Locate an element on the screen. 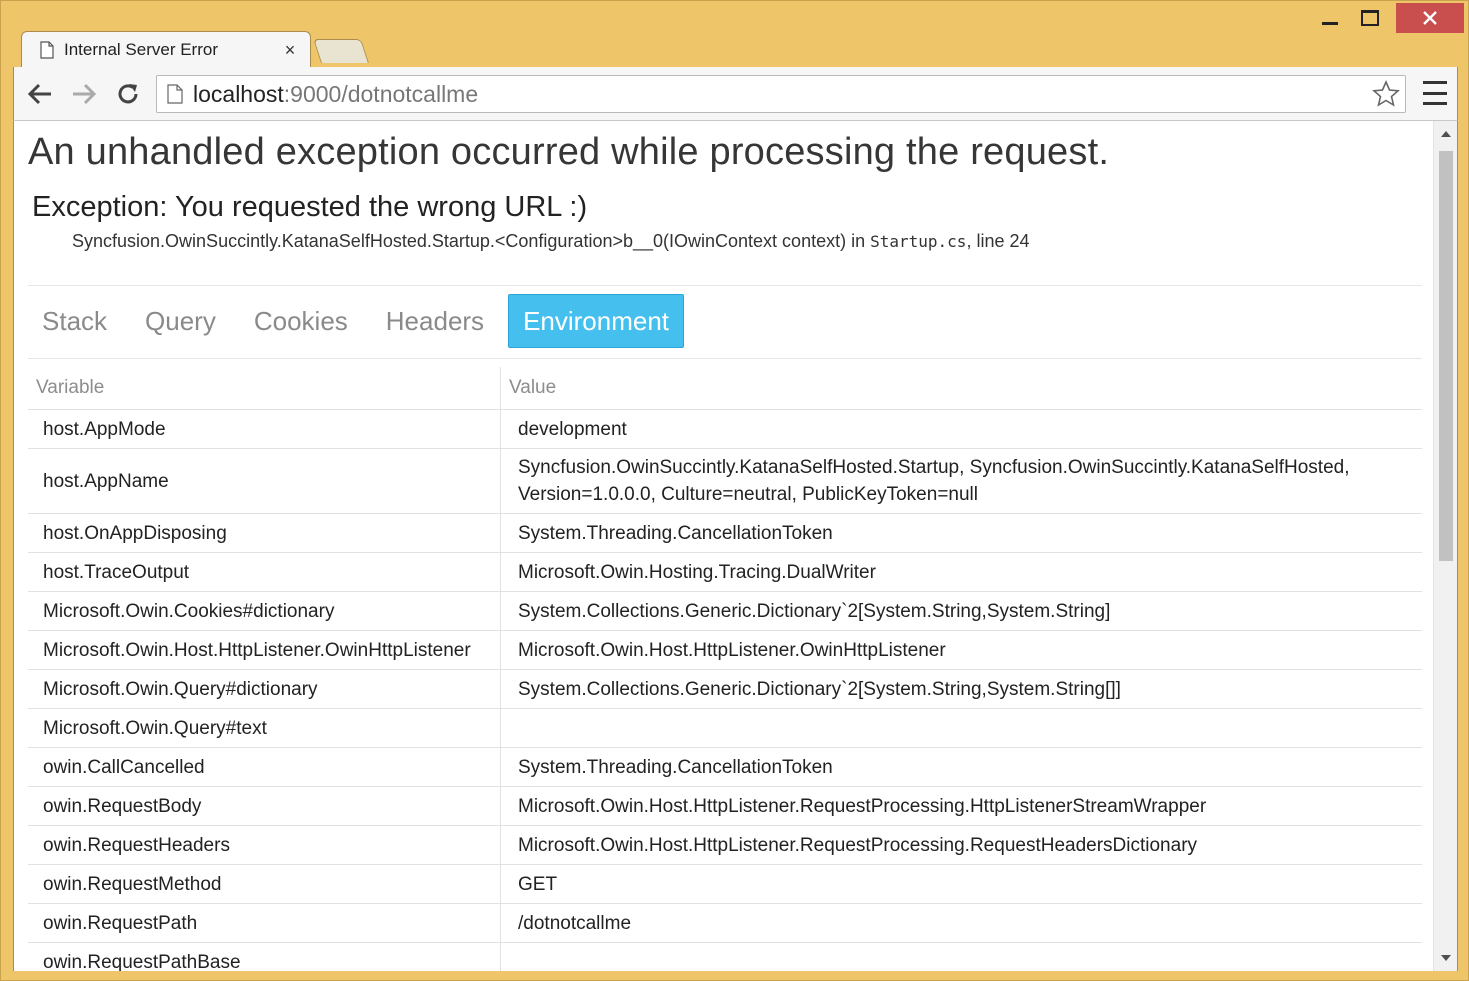 The height and width of the screenshot is (981, 1469). url-text: localhost:9000/dotnotcallme is located at coordinates (335, 94).